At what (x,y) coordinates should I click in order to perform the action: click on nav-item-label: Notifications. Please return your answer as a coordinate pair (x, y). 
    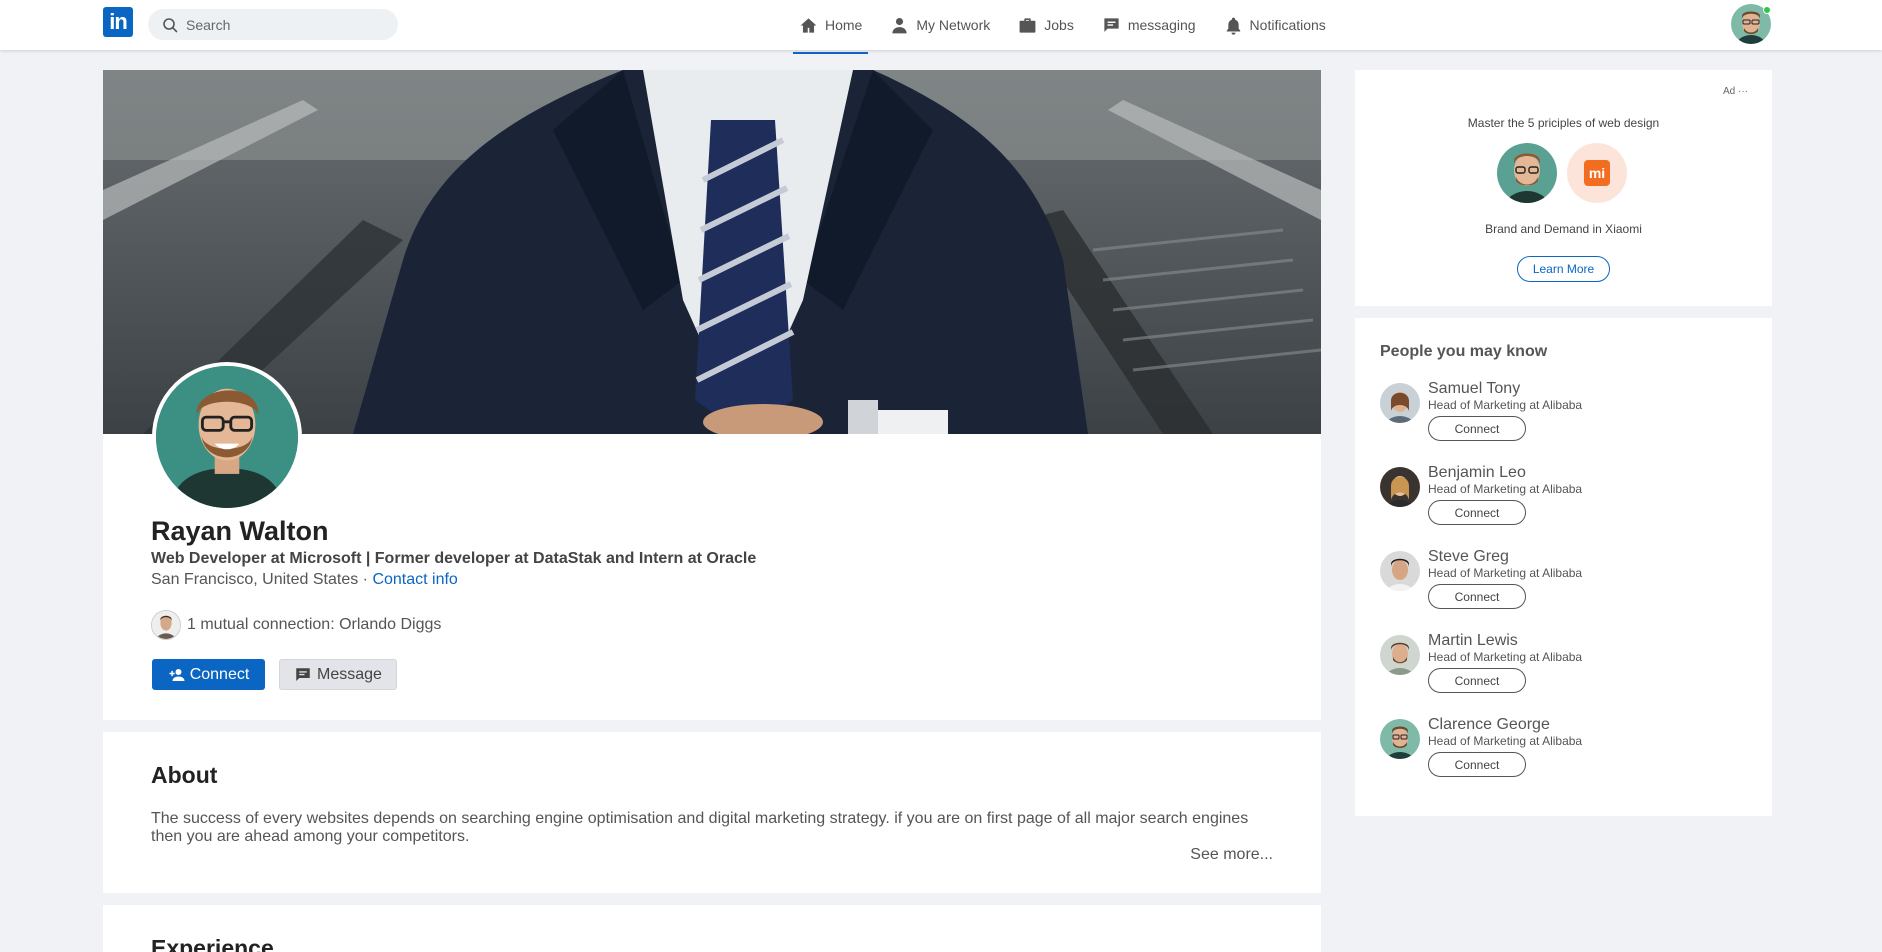
    Looking at the image, I should click on (1287, 25).